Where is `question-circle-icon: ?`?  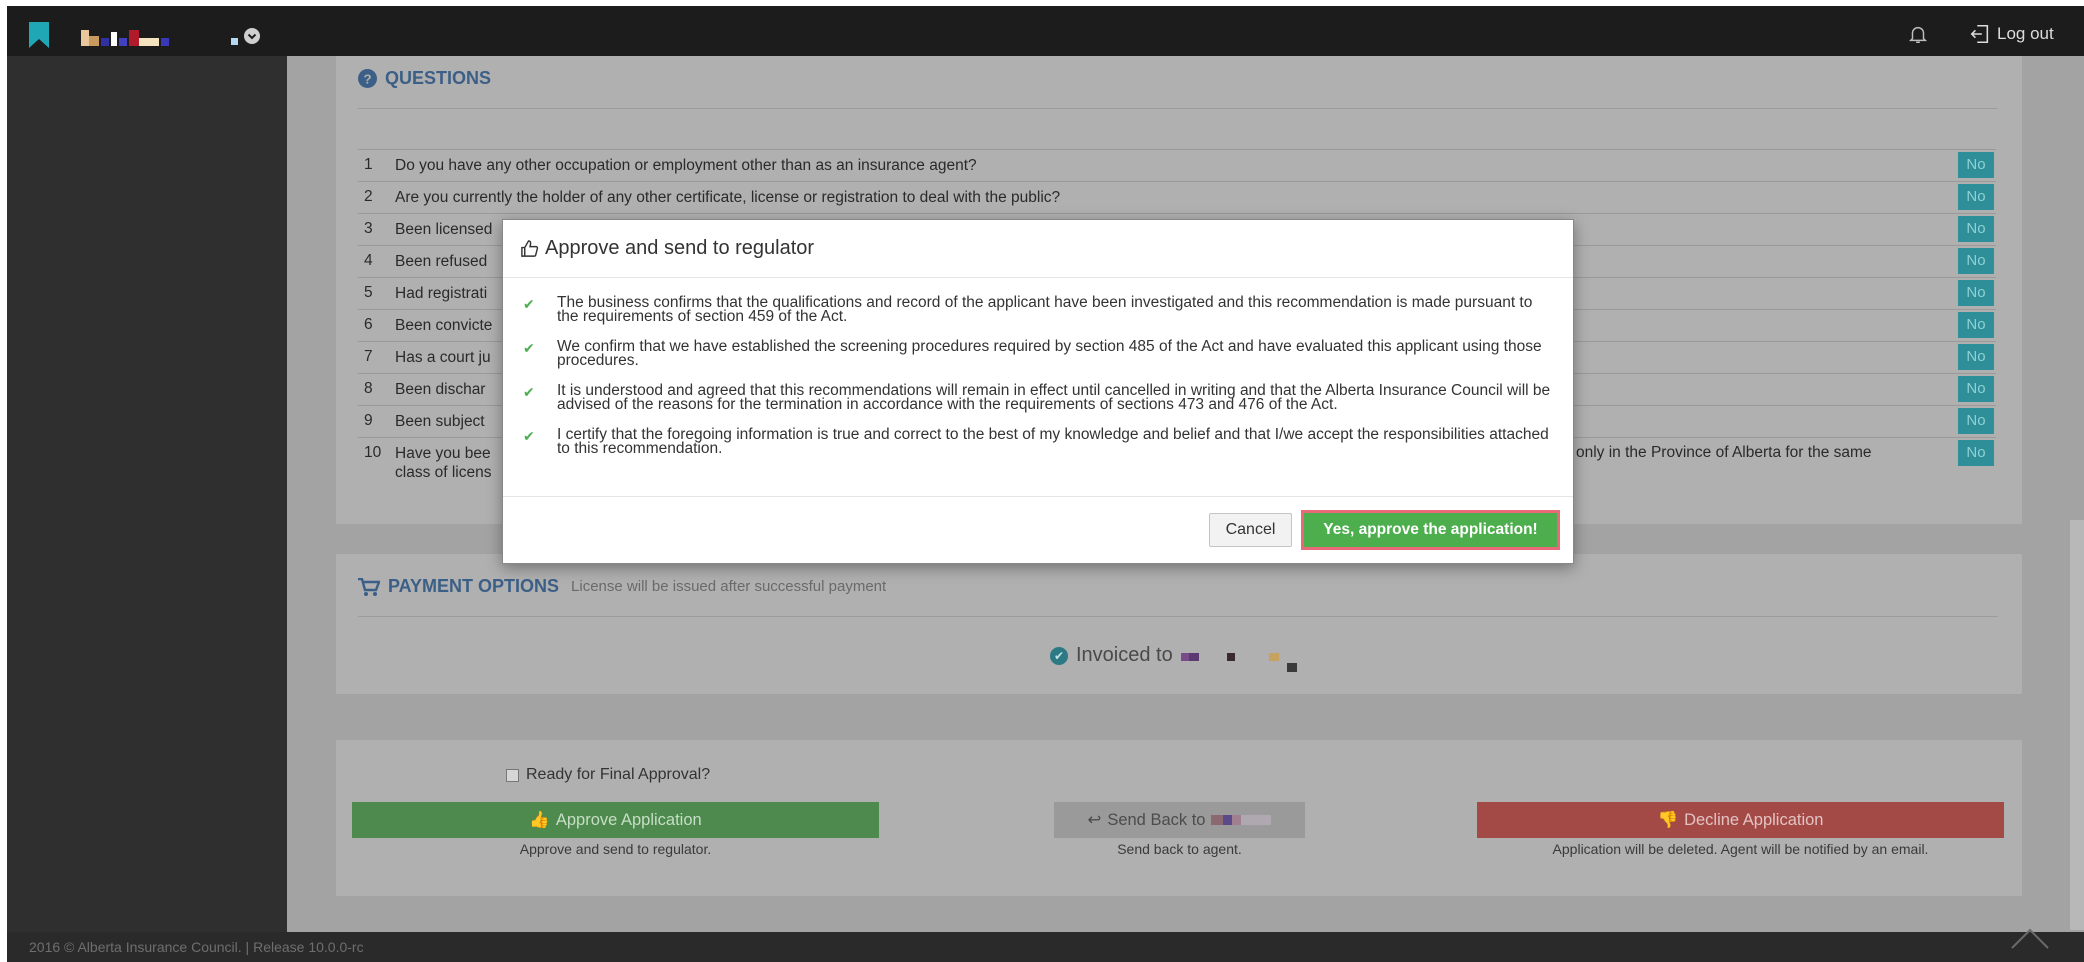 question-circle-icon: ? is located at coordinates (367, 78).